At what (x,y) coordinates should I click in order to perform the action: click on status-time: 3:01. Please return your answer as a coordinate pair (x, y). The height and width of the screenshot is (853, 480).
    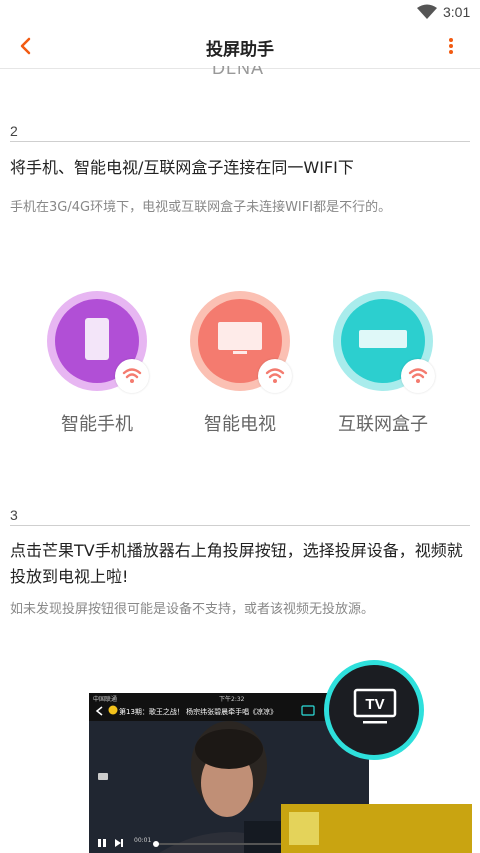
    Looking at the image, I should click on (457, 12).